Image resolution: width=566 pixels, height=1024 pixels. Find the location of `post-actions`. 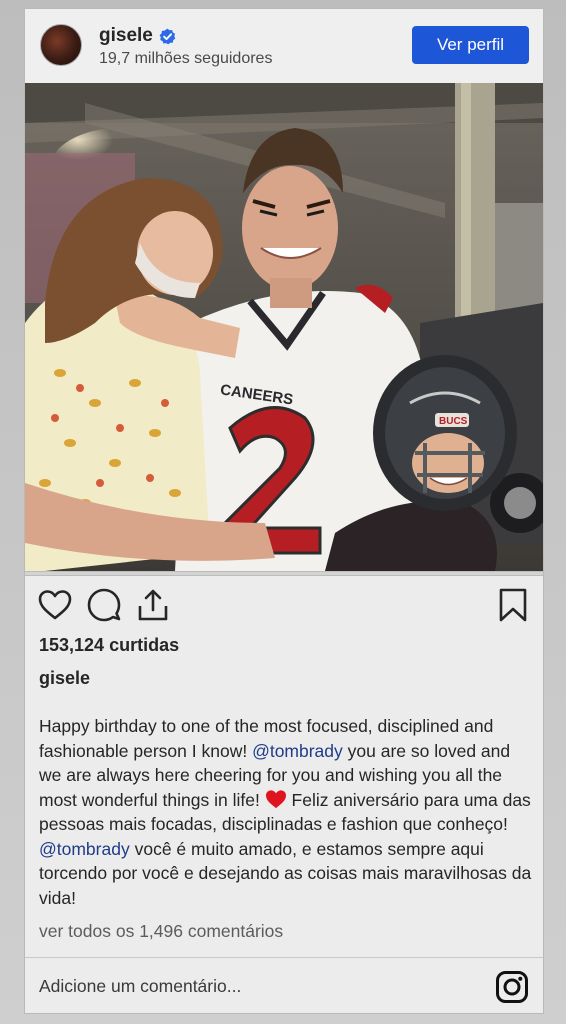

post-actions is located at coordinates (284, 606).